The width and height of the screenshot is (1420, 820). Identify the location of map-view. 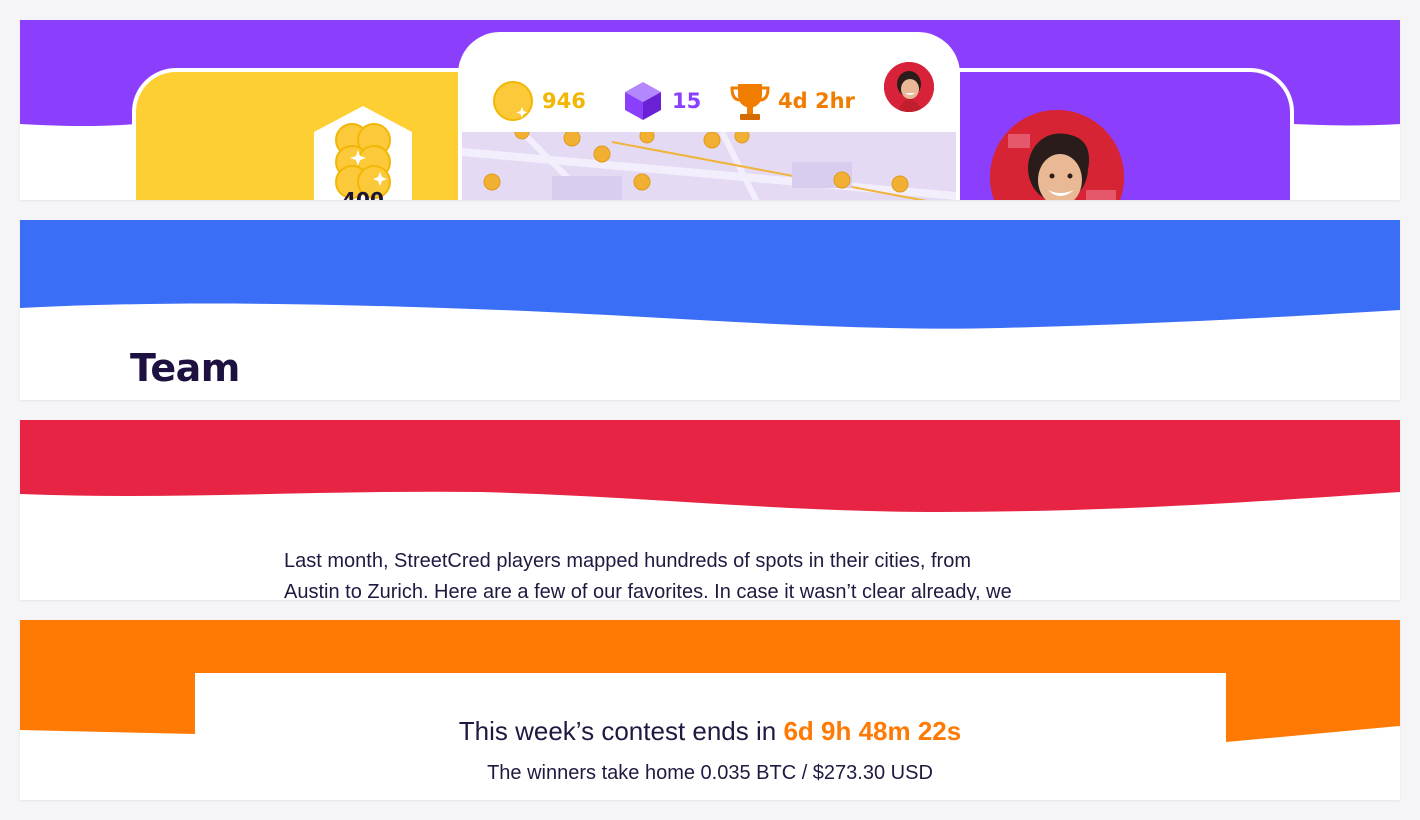
(709, 166).